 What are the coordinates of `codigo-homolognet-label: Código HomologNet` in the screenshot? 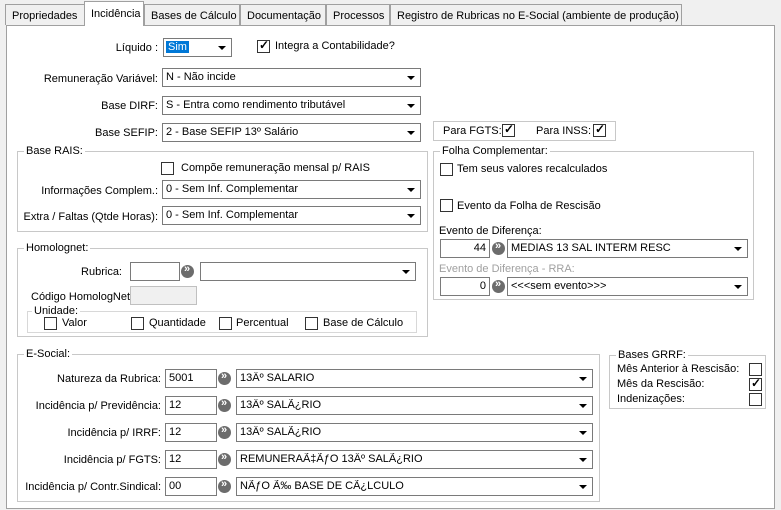 It's located at (81, 297).